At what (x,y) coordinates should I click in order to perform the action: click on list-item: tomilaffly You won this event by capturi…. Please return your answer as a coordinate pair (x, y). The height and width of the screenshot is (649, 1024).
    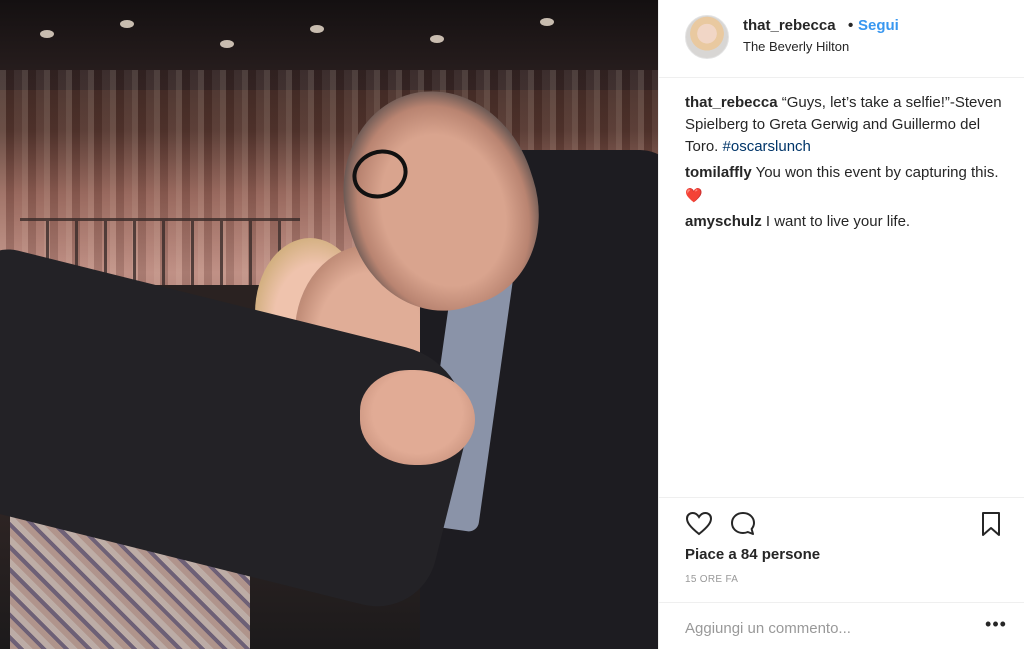
    Looking at the image, I should click on (846, 184).